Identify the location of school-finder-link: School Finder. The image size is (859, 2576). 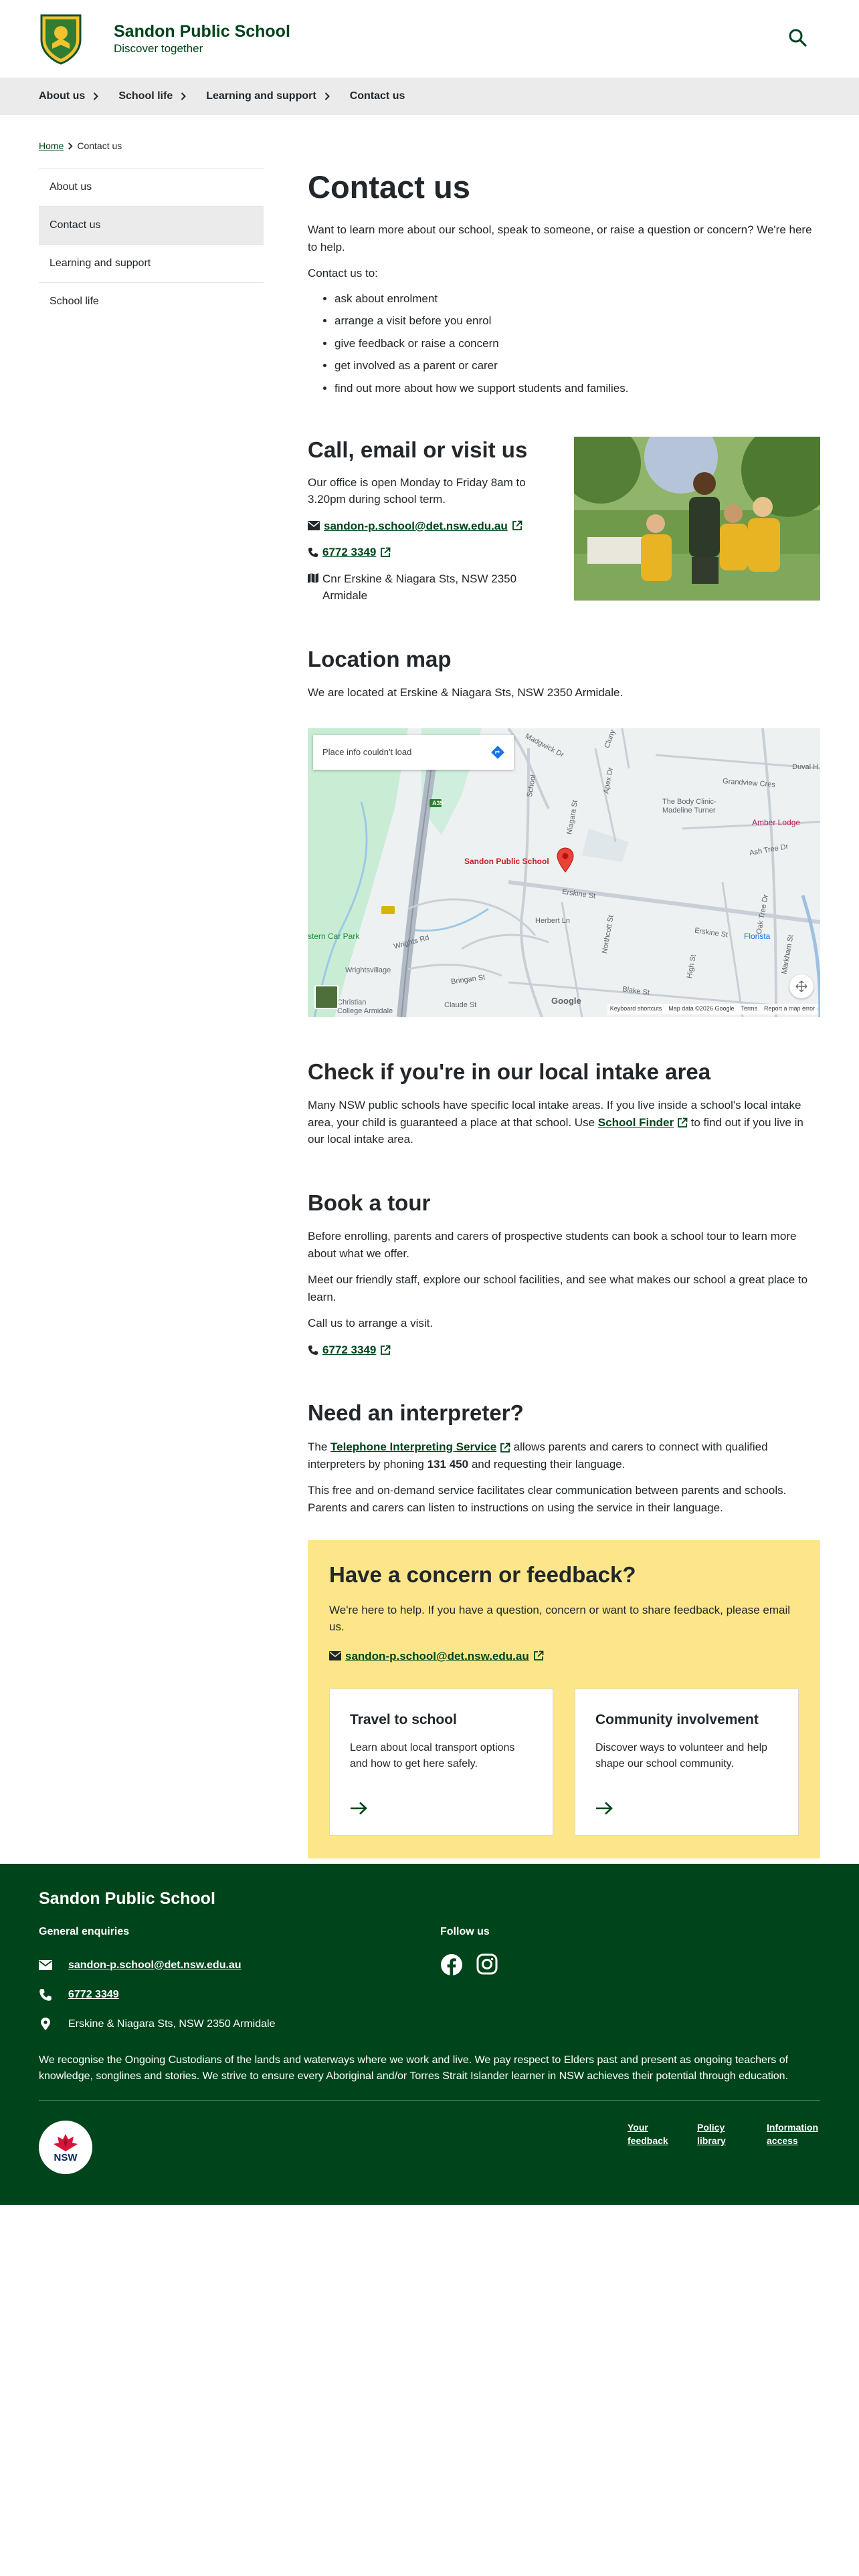
(636, 1122).